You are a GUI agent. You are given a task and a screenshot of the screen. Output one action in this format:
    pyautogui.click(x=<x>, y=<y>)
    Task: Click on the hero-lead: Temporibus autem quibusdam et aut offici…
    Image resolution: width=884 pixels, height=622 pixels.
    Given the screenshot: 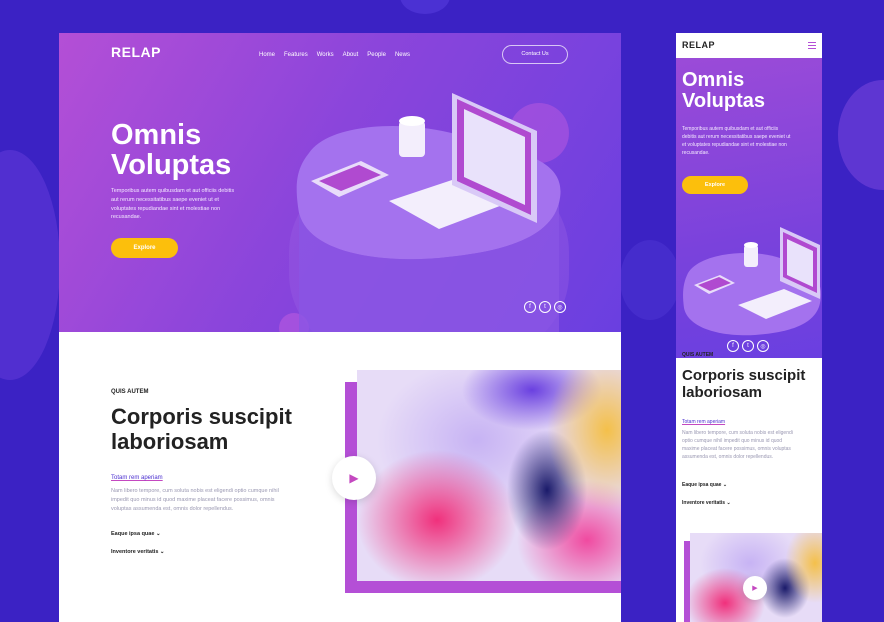 What is the action you would take?
    pyautogui.click(x=191, y=204)
    